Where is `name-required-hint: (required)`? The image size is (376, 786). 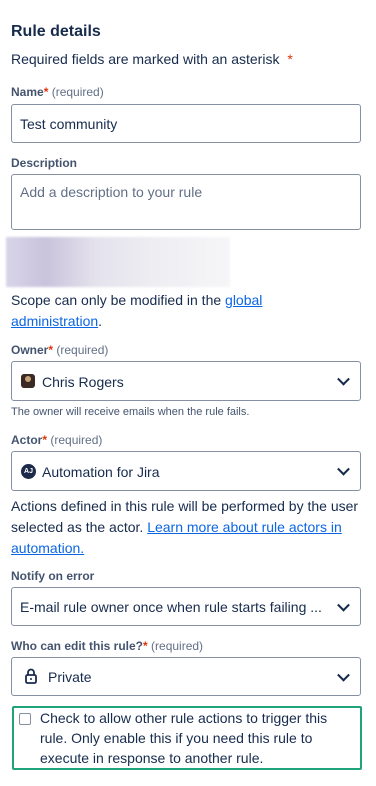
name-required-hint: (required) is located at coordinates (77, 92).